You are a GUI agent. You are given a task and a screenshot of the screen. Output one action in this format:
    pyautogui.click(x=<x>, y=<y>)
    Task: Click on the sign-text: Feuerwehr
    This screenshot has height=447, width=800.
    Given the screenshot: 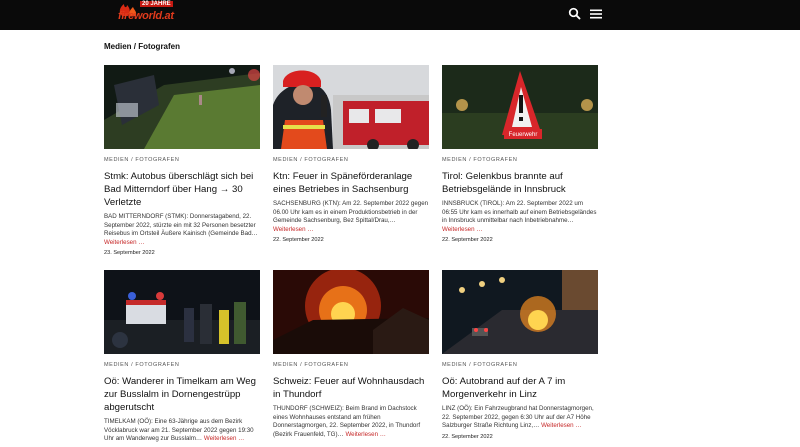 What is the action you would take?
    pyautogui.click(x=523, y=135)
    